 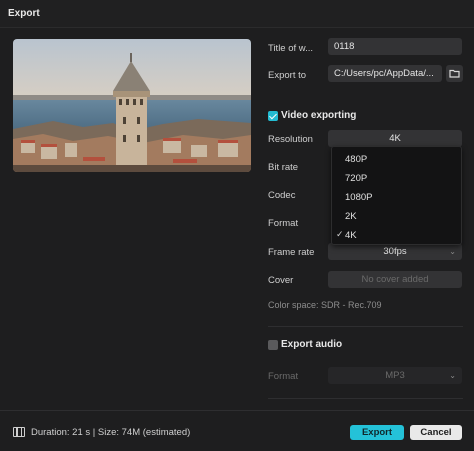 I want to click on video-section-title: Video exporting, so click(x=319, y=115).